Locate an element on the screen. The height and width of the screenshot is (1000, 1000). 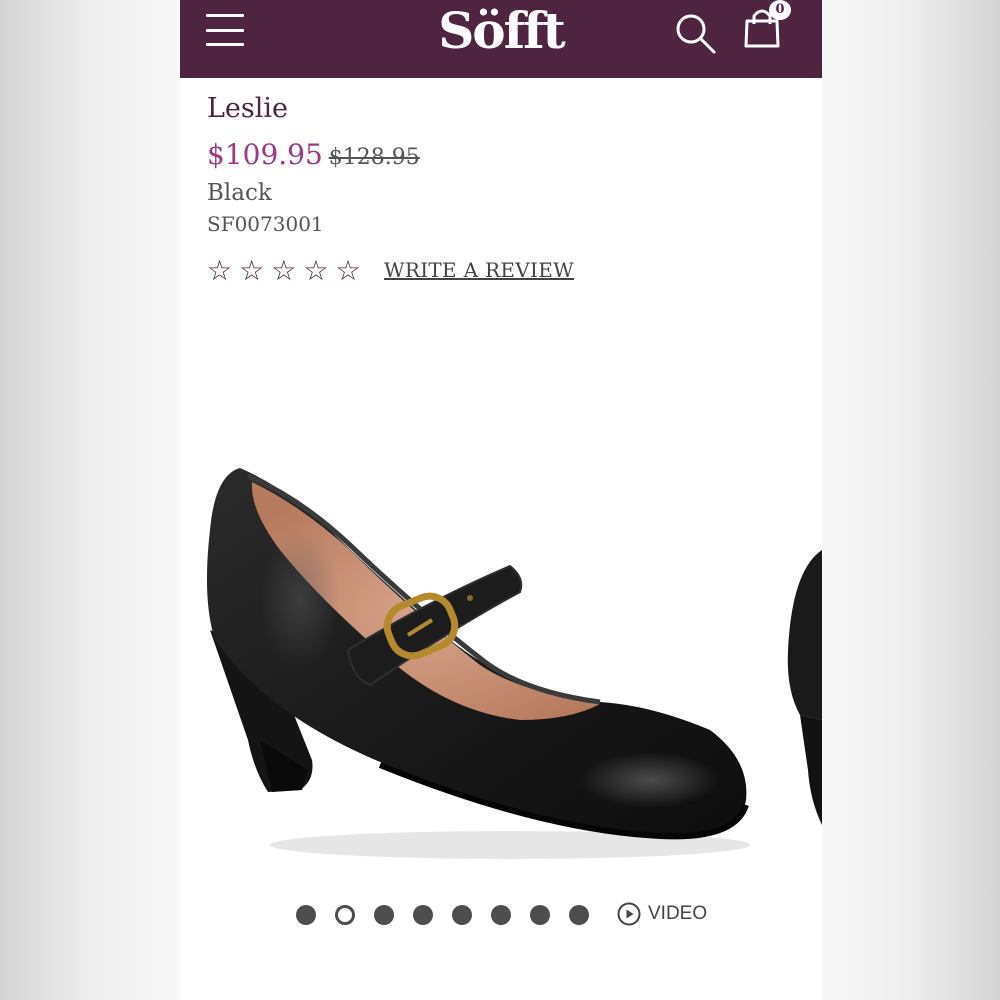
product-color: Black is located at coordinates (239, 193).